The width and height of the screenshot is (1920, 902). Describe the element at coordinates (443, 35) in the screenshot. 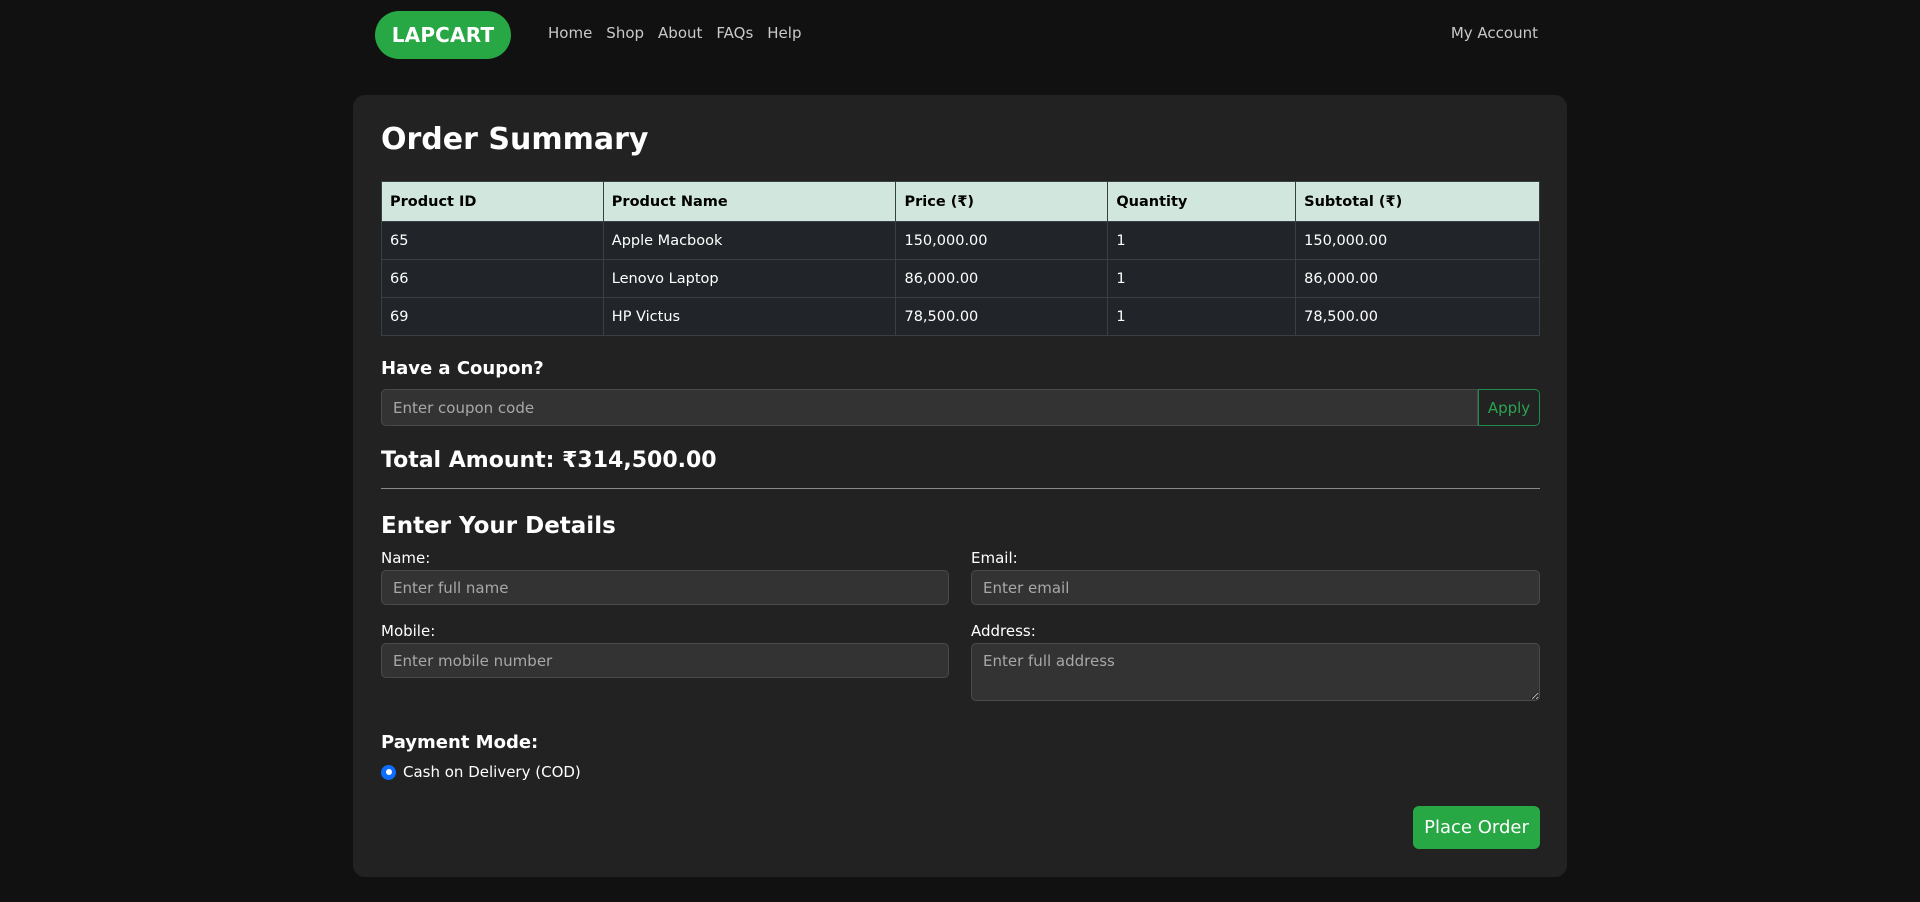

I see `brand-logo: LAPCART` at that location.